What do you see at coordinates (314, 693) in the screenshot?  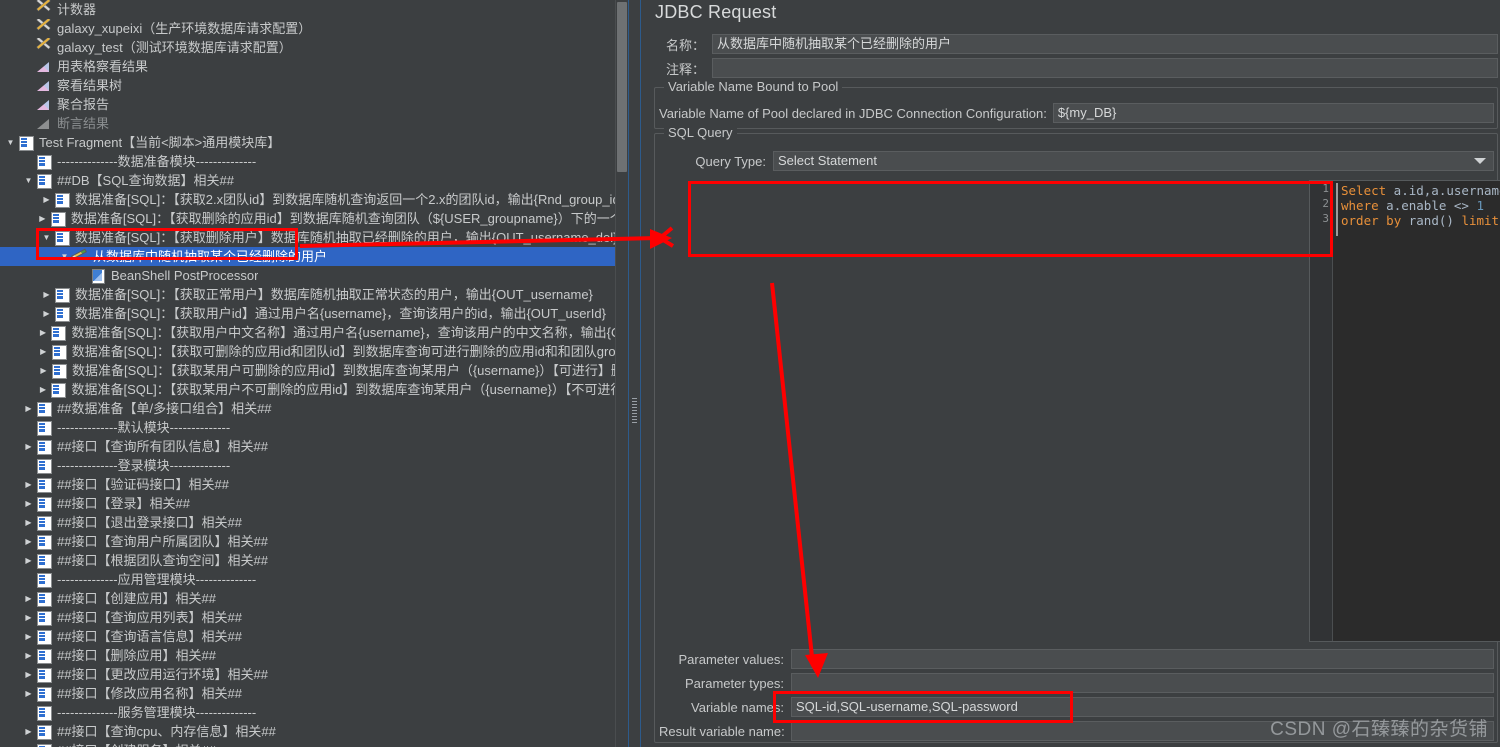 I see `tree-row: ##接口【修改应用名称】相关##` at bounding box center [314, 693].